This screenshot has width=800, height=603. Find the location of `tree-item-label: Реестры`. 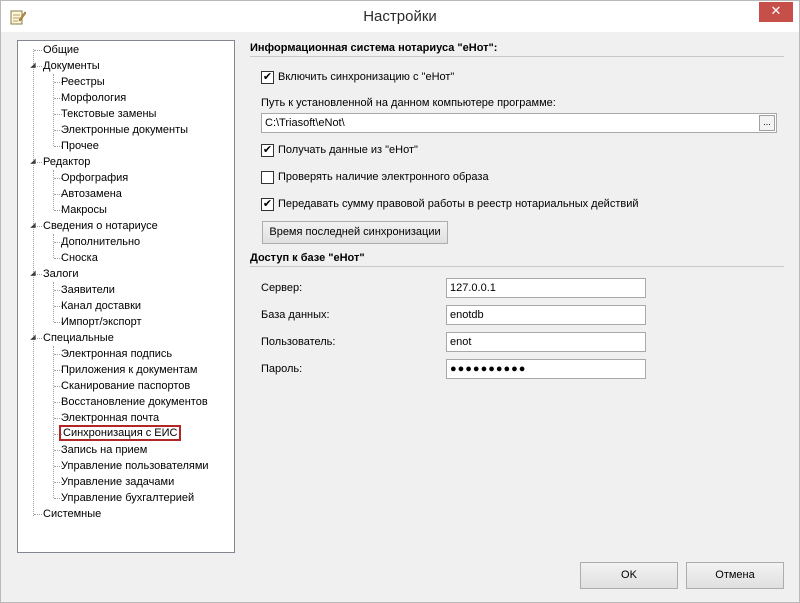

tree-item-label: Реестры is located at coordinates (83, 82).